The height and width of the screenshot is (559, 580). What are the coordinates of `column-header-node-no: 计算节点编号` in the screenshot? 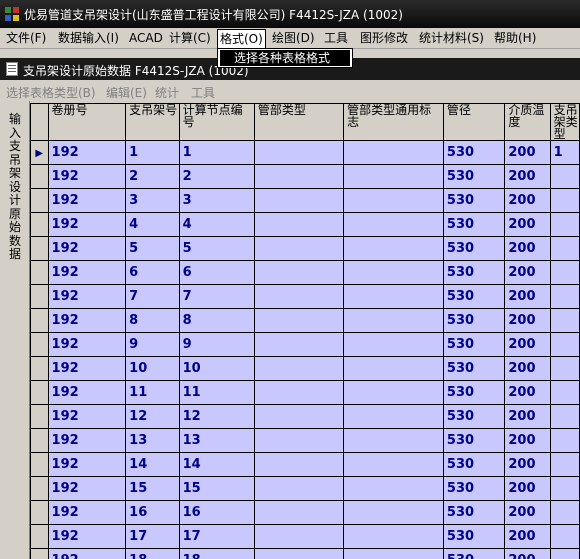 It's located at (216, 122).